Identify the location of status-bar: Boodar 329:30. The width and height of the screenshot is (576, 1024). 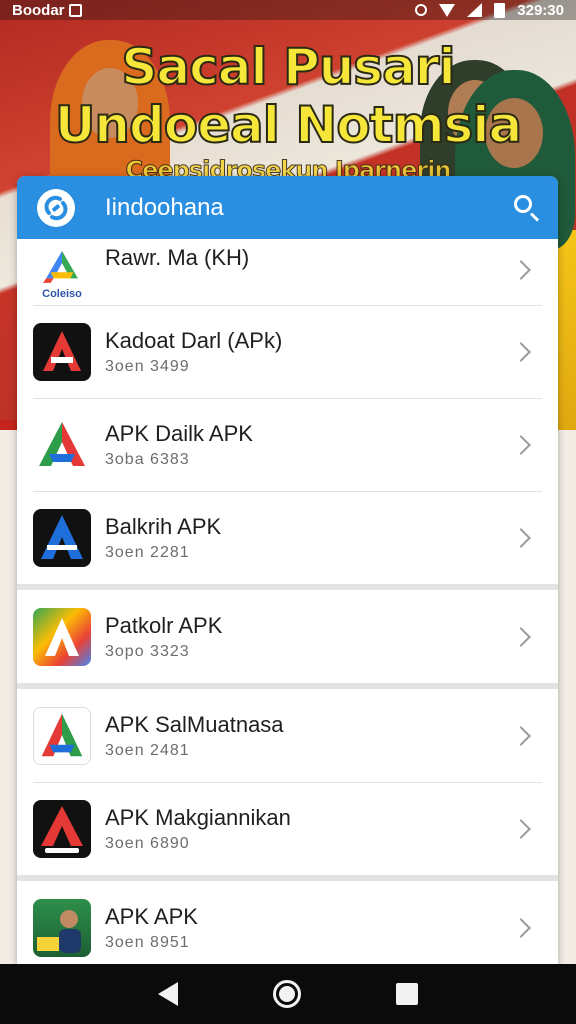
(288, 10).